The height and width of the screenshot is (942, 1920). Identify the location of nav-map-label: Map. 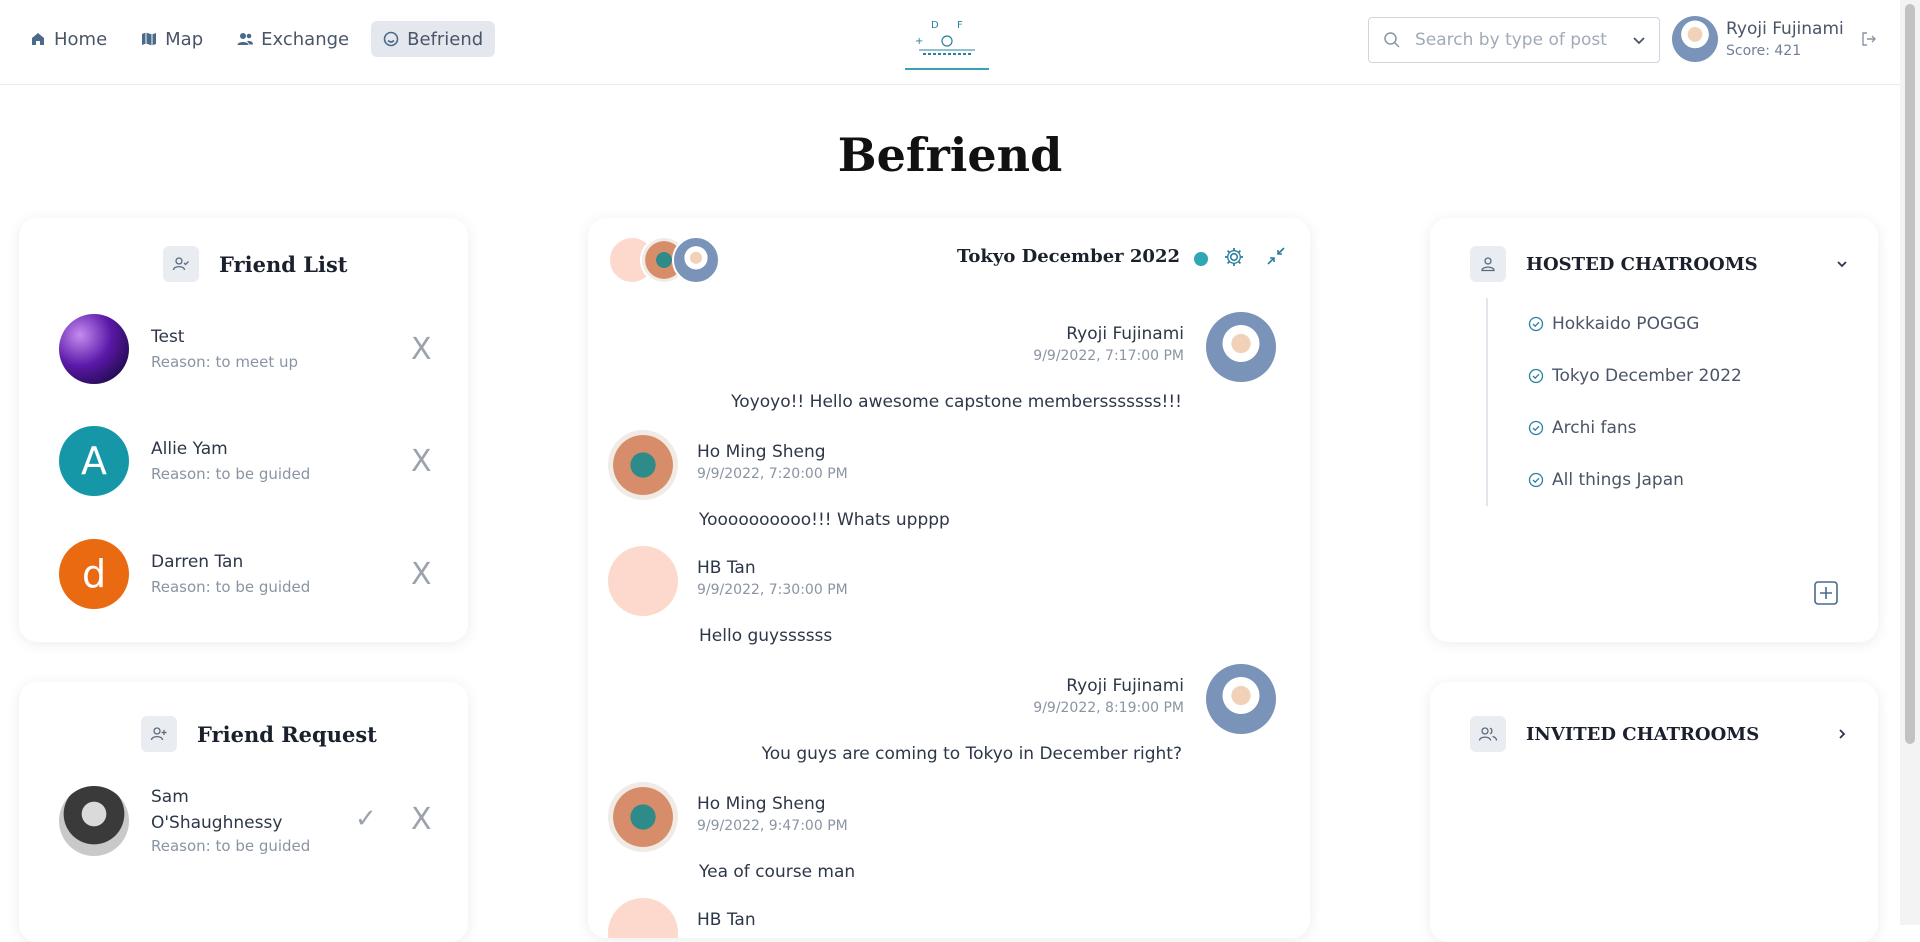
(184, 39).